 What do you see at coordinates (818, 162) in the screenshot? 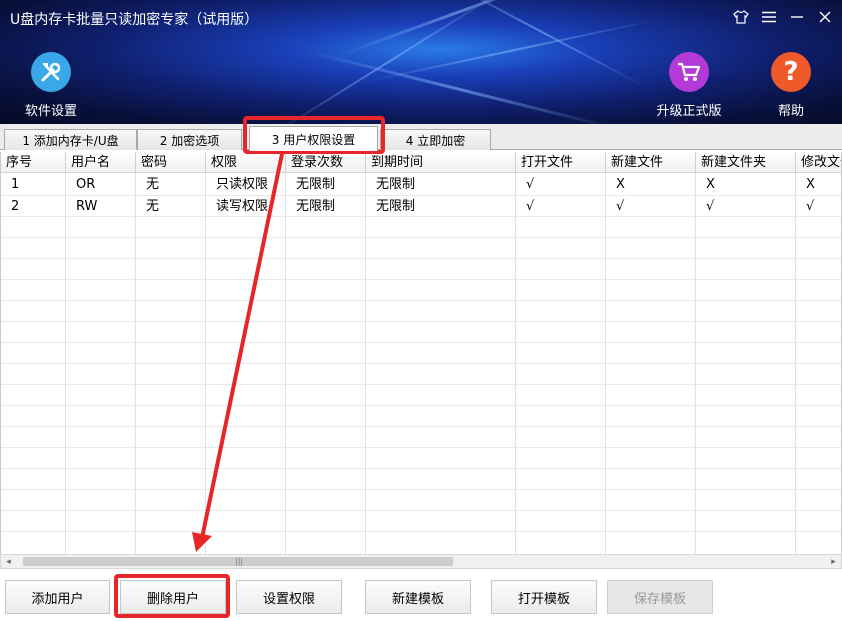
I see `col-header-modify-file: 修改文件` at bounding box center [818, 162].